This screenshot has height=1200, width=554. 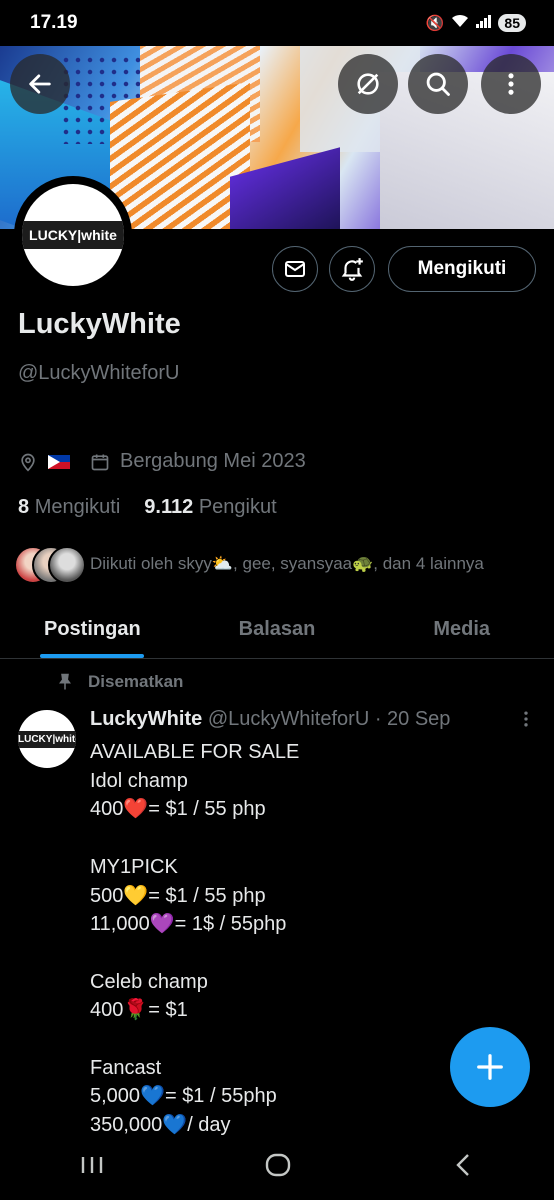 I want to click on home-icon, so click(x=278, y=1168).